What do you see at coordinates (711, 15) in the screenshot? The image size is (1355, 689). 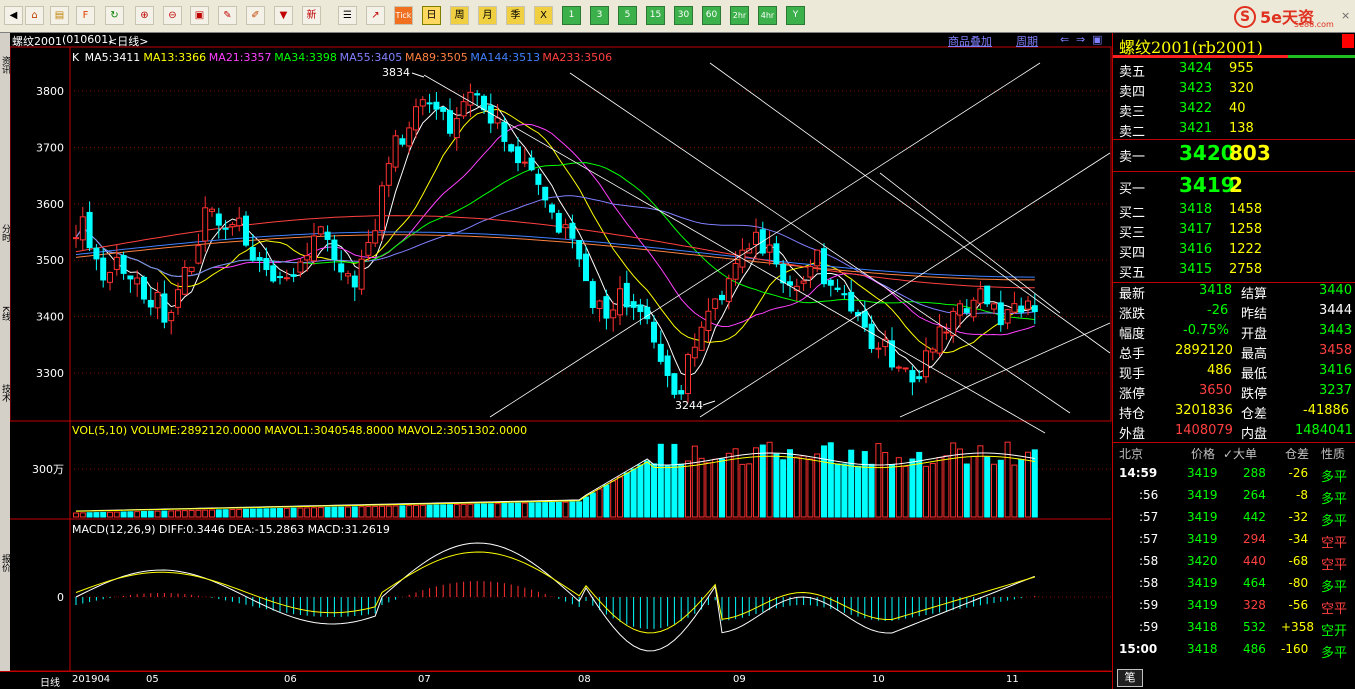 I see `period-60m-button: 60` at bounding box center [711, 15].